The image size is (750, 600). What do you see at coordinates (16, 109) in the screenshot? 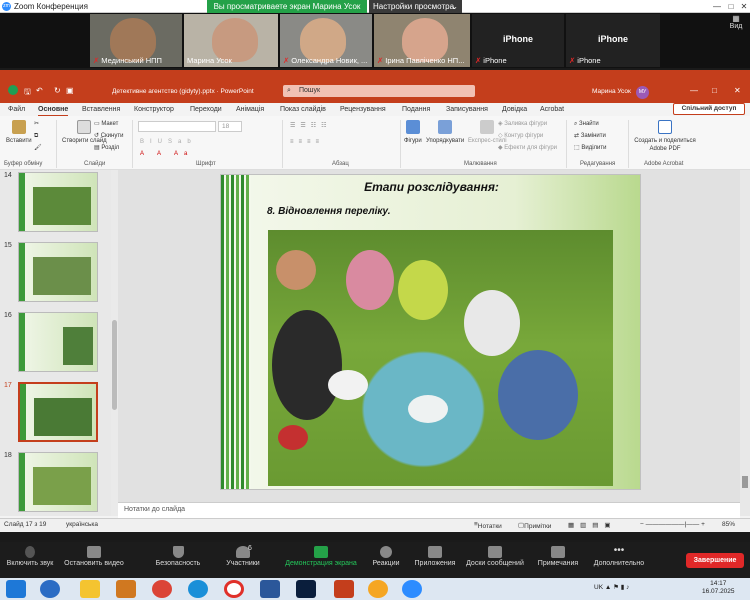
I see `tab-file: Файл` at bounding box center [16, 109].